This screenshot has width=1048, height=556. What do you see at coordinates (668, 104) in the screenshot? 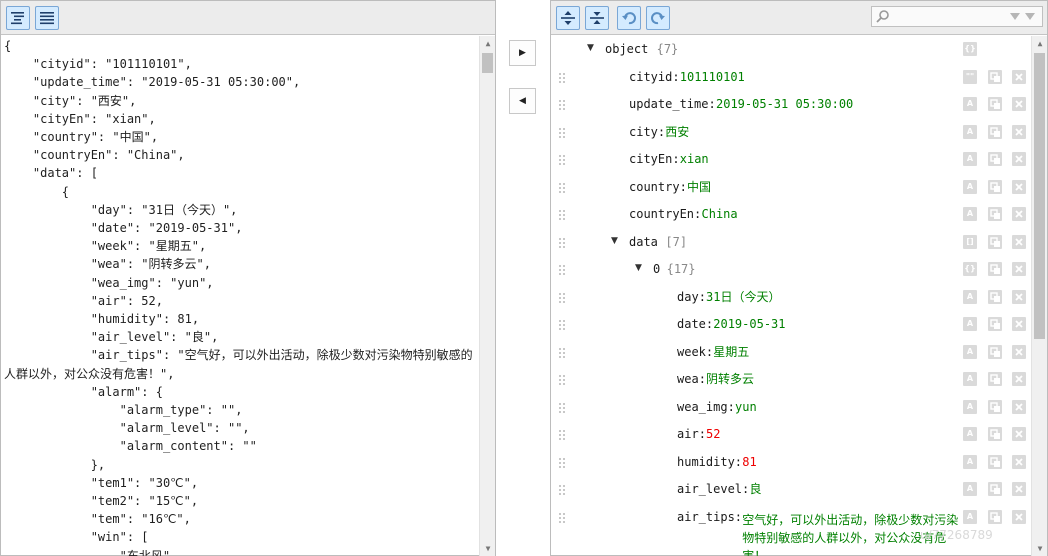
I see `tree-field-key: update_time` at bounding box center [668, 104].